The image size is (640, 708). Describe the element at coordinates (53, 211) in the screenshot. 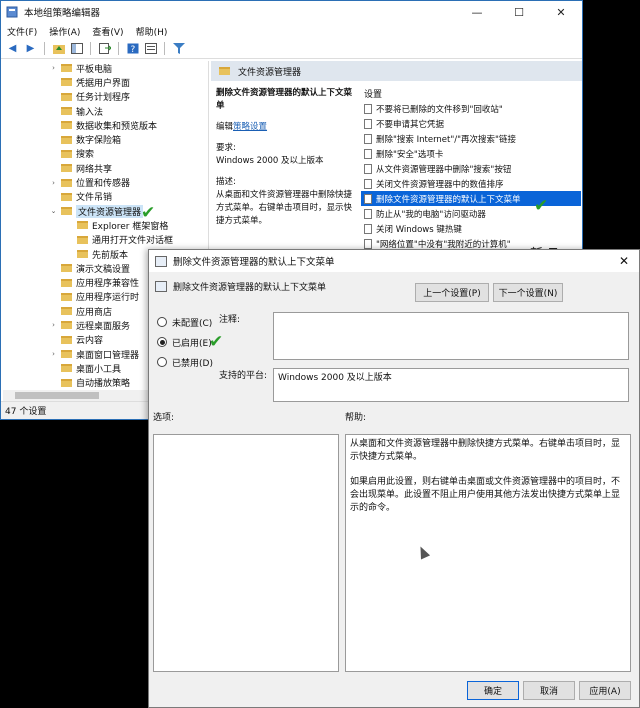

I see `expand-chevron-icon: ⌄` at that location.